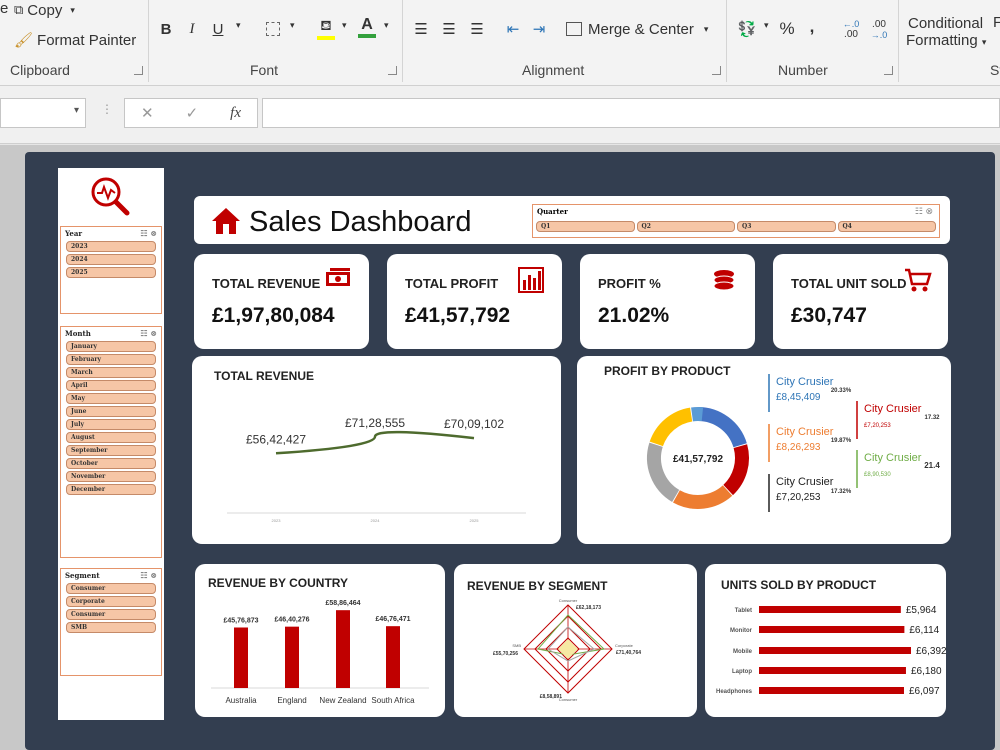 The image size is (1000, 750). I want to click on comma-button: ,, so click(812, 27).